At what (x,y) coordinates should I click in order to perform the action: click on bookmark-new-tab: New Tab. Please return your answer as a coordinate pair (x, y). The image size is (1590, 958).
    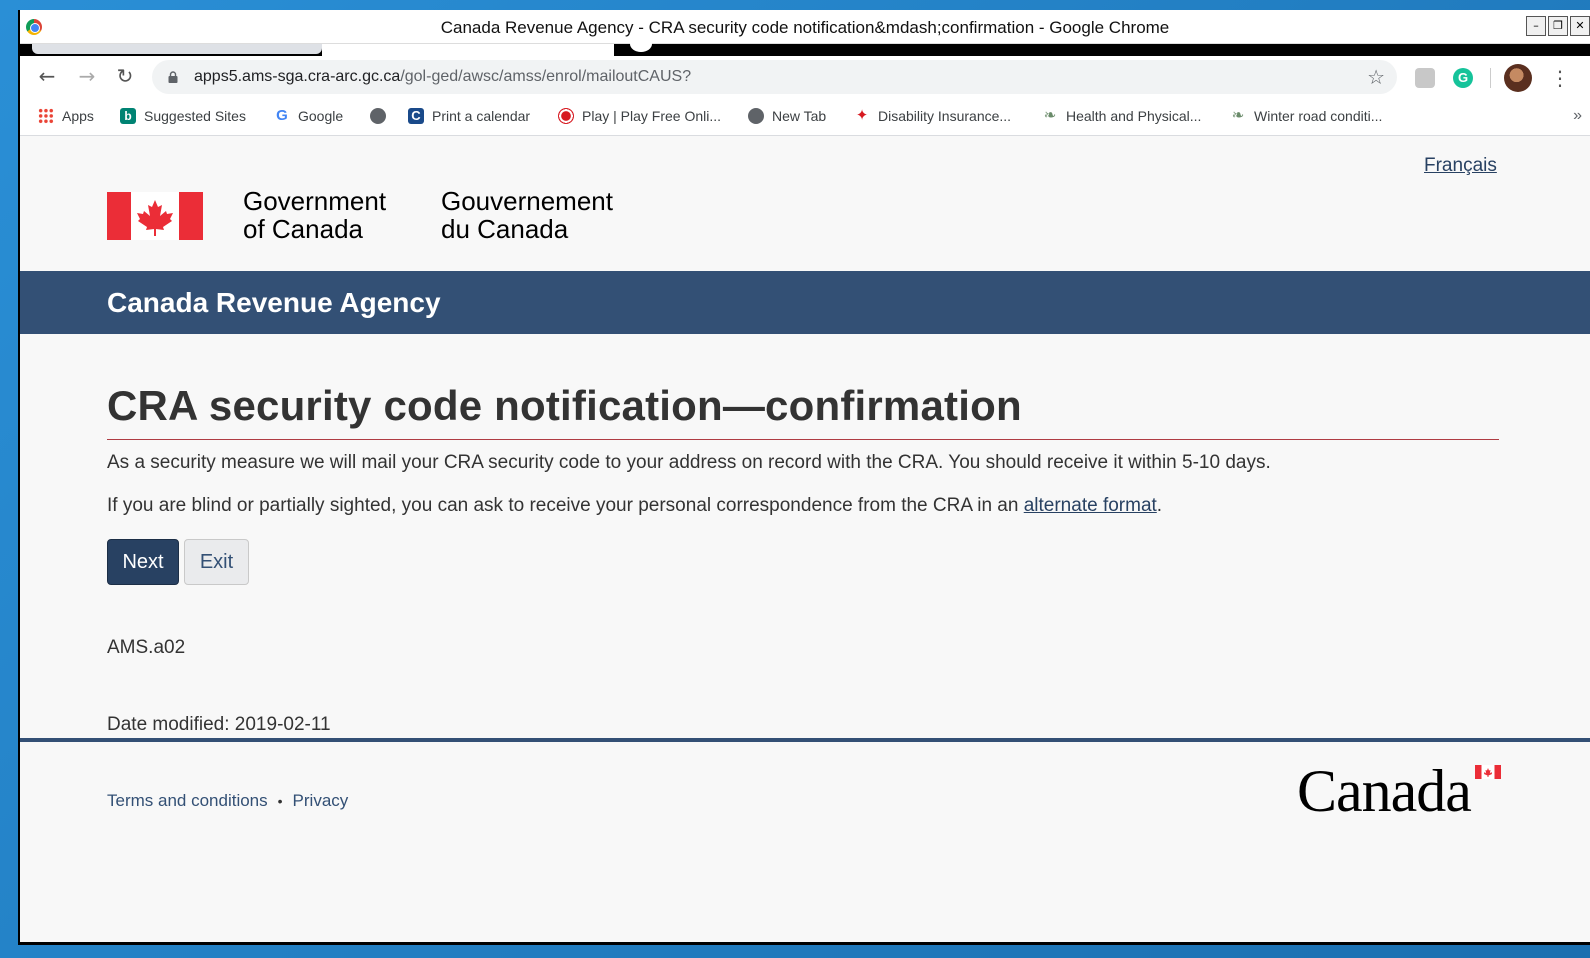
    Looking at the image, I should click on (787, 116).